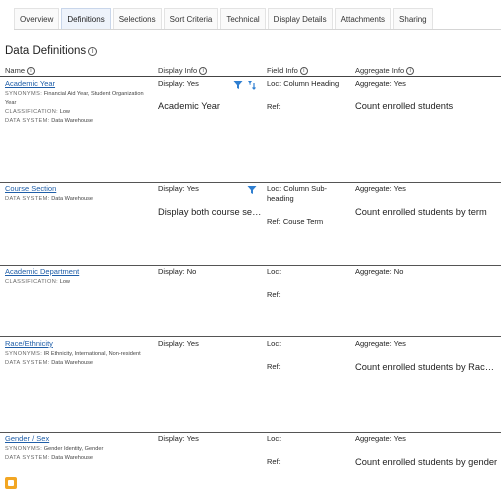 The image size is (501, 500). I want to click on field-name-link: Course Section, so click(30, 188).